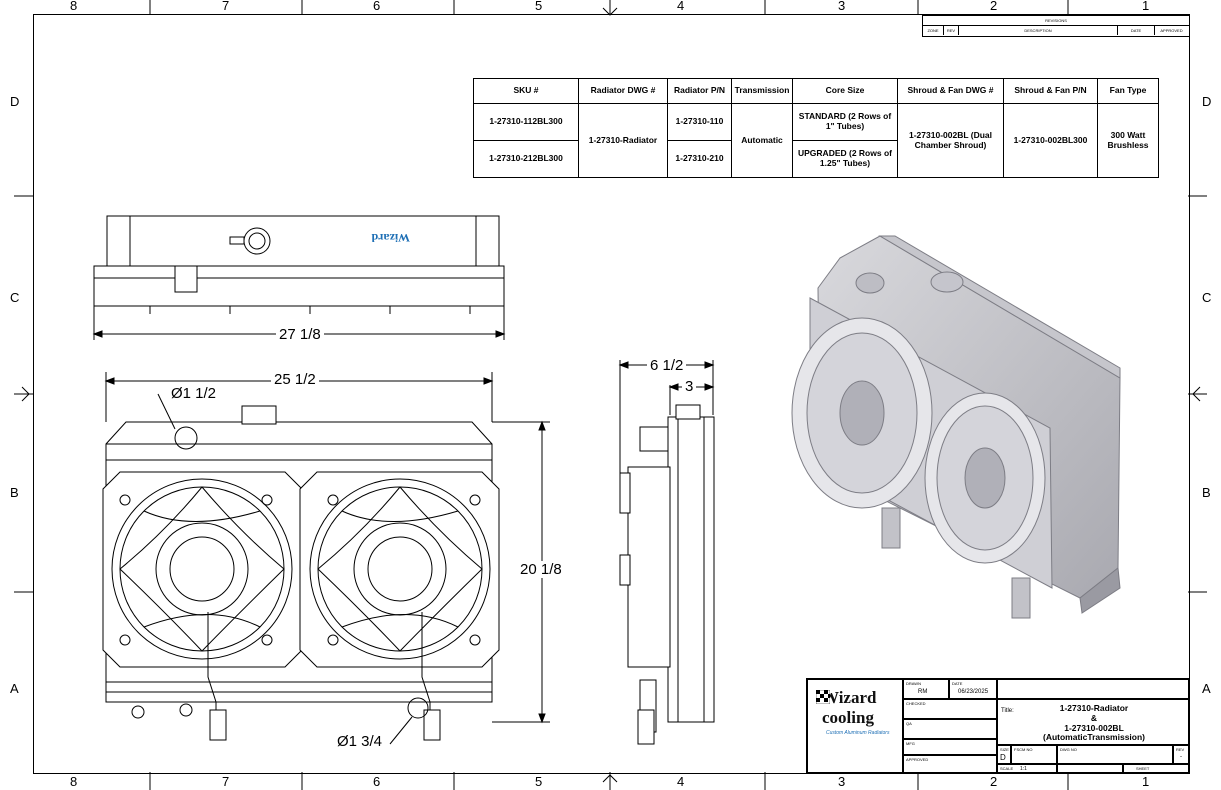  I want to click on approved-label: APPROVED, so click(917, 759).